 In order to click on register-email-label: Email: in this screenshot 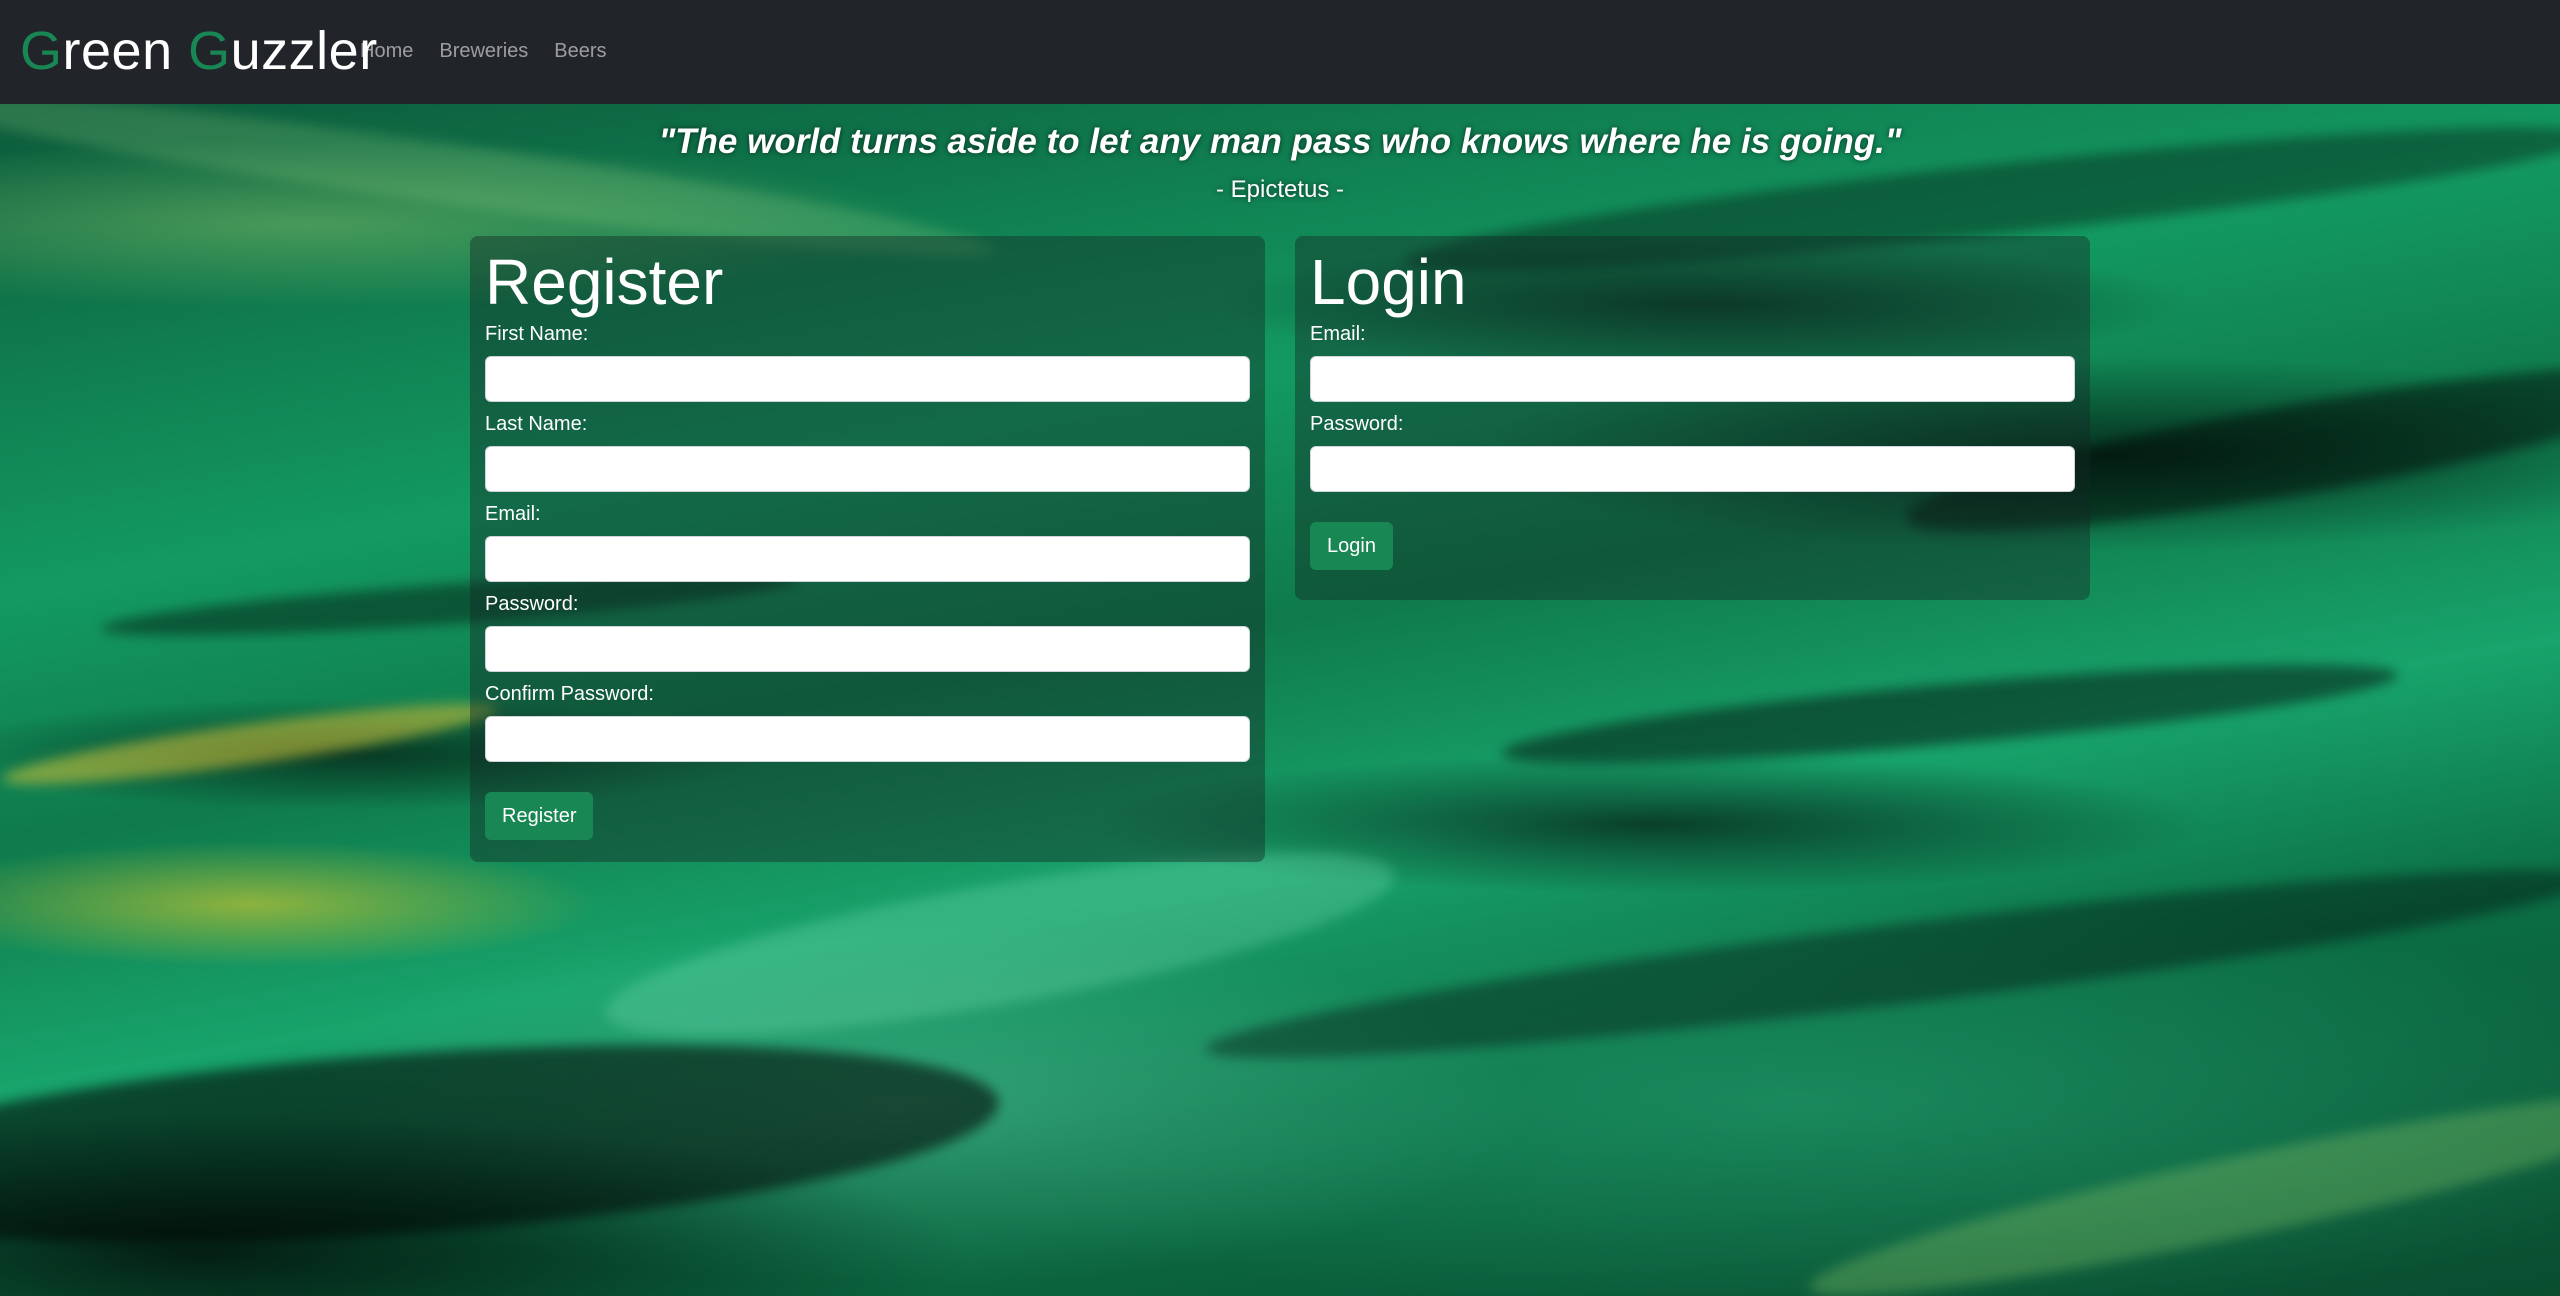, I will do `click(513, 514)`.